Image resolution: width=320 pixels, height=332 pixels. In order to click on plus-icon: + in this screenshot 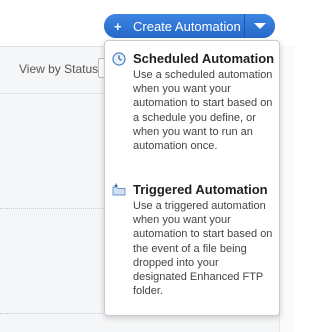, I will do `click(118, 26)`.